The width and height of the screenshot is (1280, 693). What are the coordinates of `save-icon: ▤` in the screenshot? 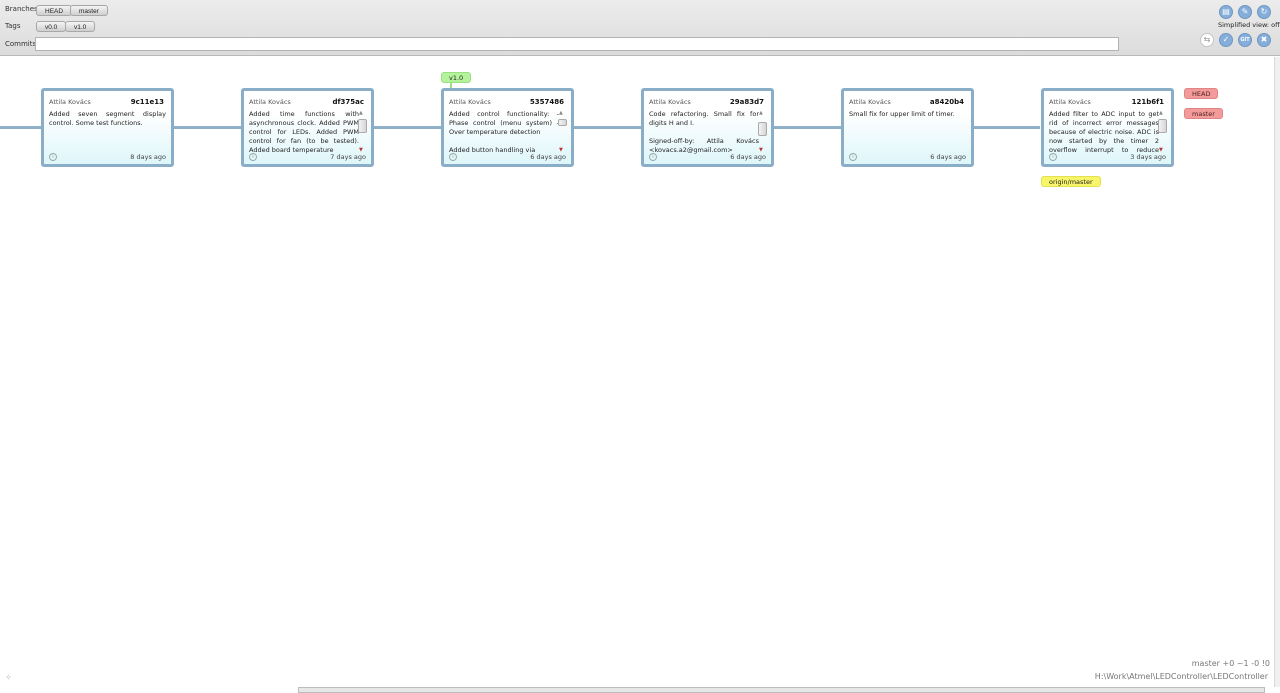 It's located at (1226, 12).